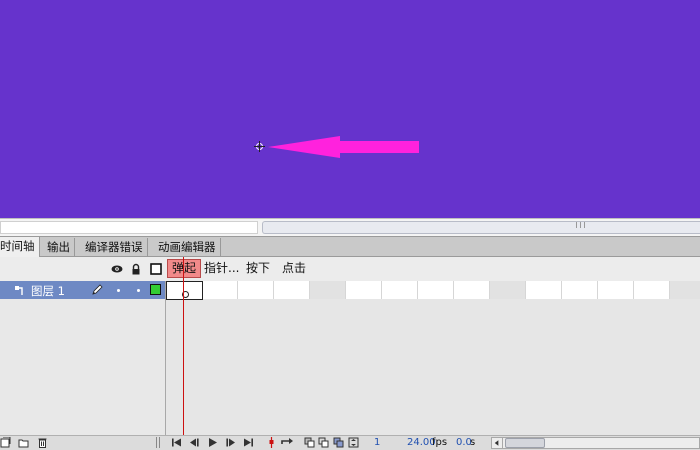 The width and height of the screenshot is (700, 450). Describe the element at coordinates (595, 443) in the screenshot. I see `timeline-horizontal-scrollbar` at that location.